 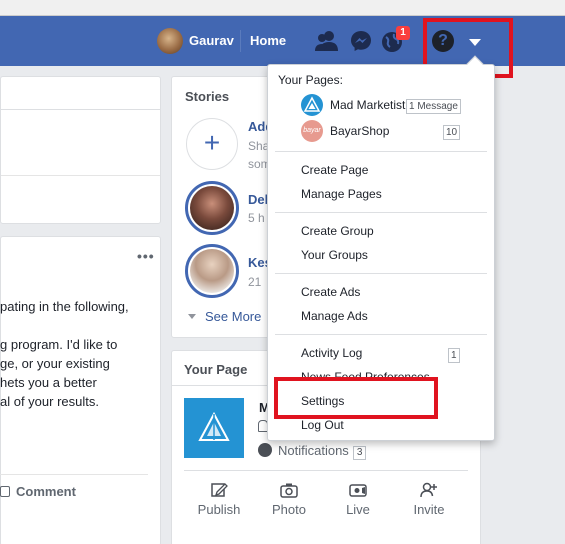 What do you see at coordinates (268, 40) in the screenshot?
I see `home-link: Home` at bounding box center [268, 40].